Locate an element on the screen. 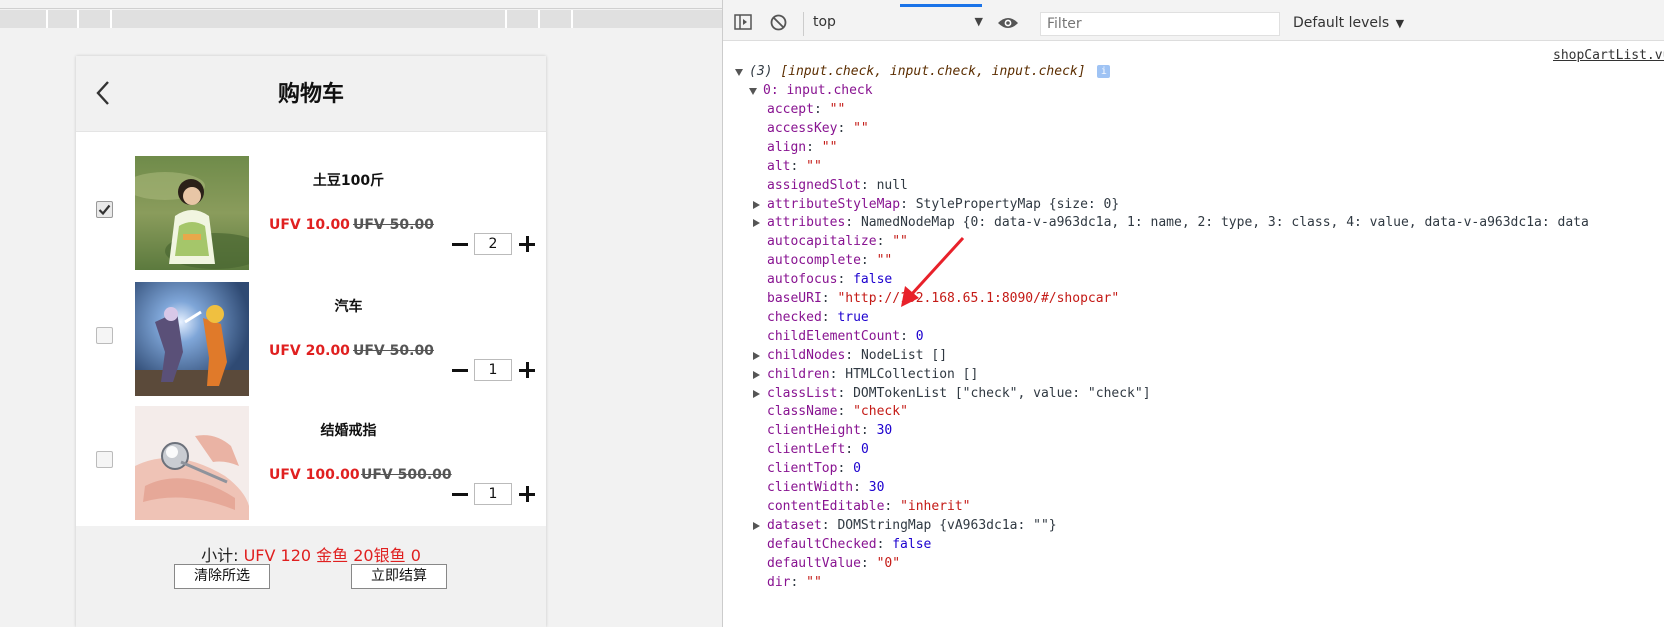  property-row: clientHeight: 30 is located at coordinates (829, 431).